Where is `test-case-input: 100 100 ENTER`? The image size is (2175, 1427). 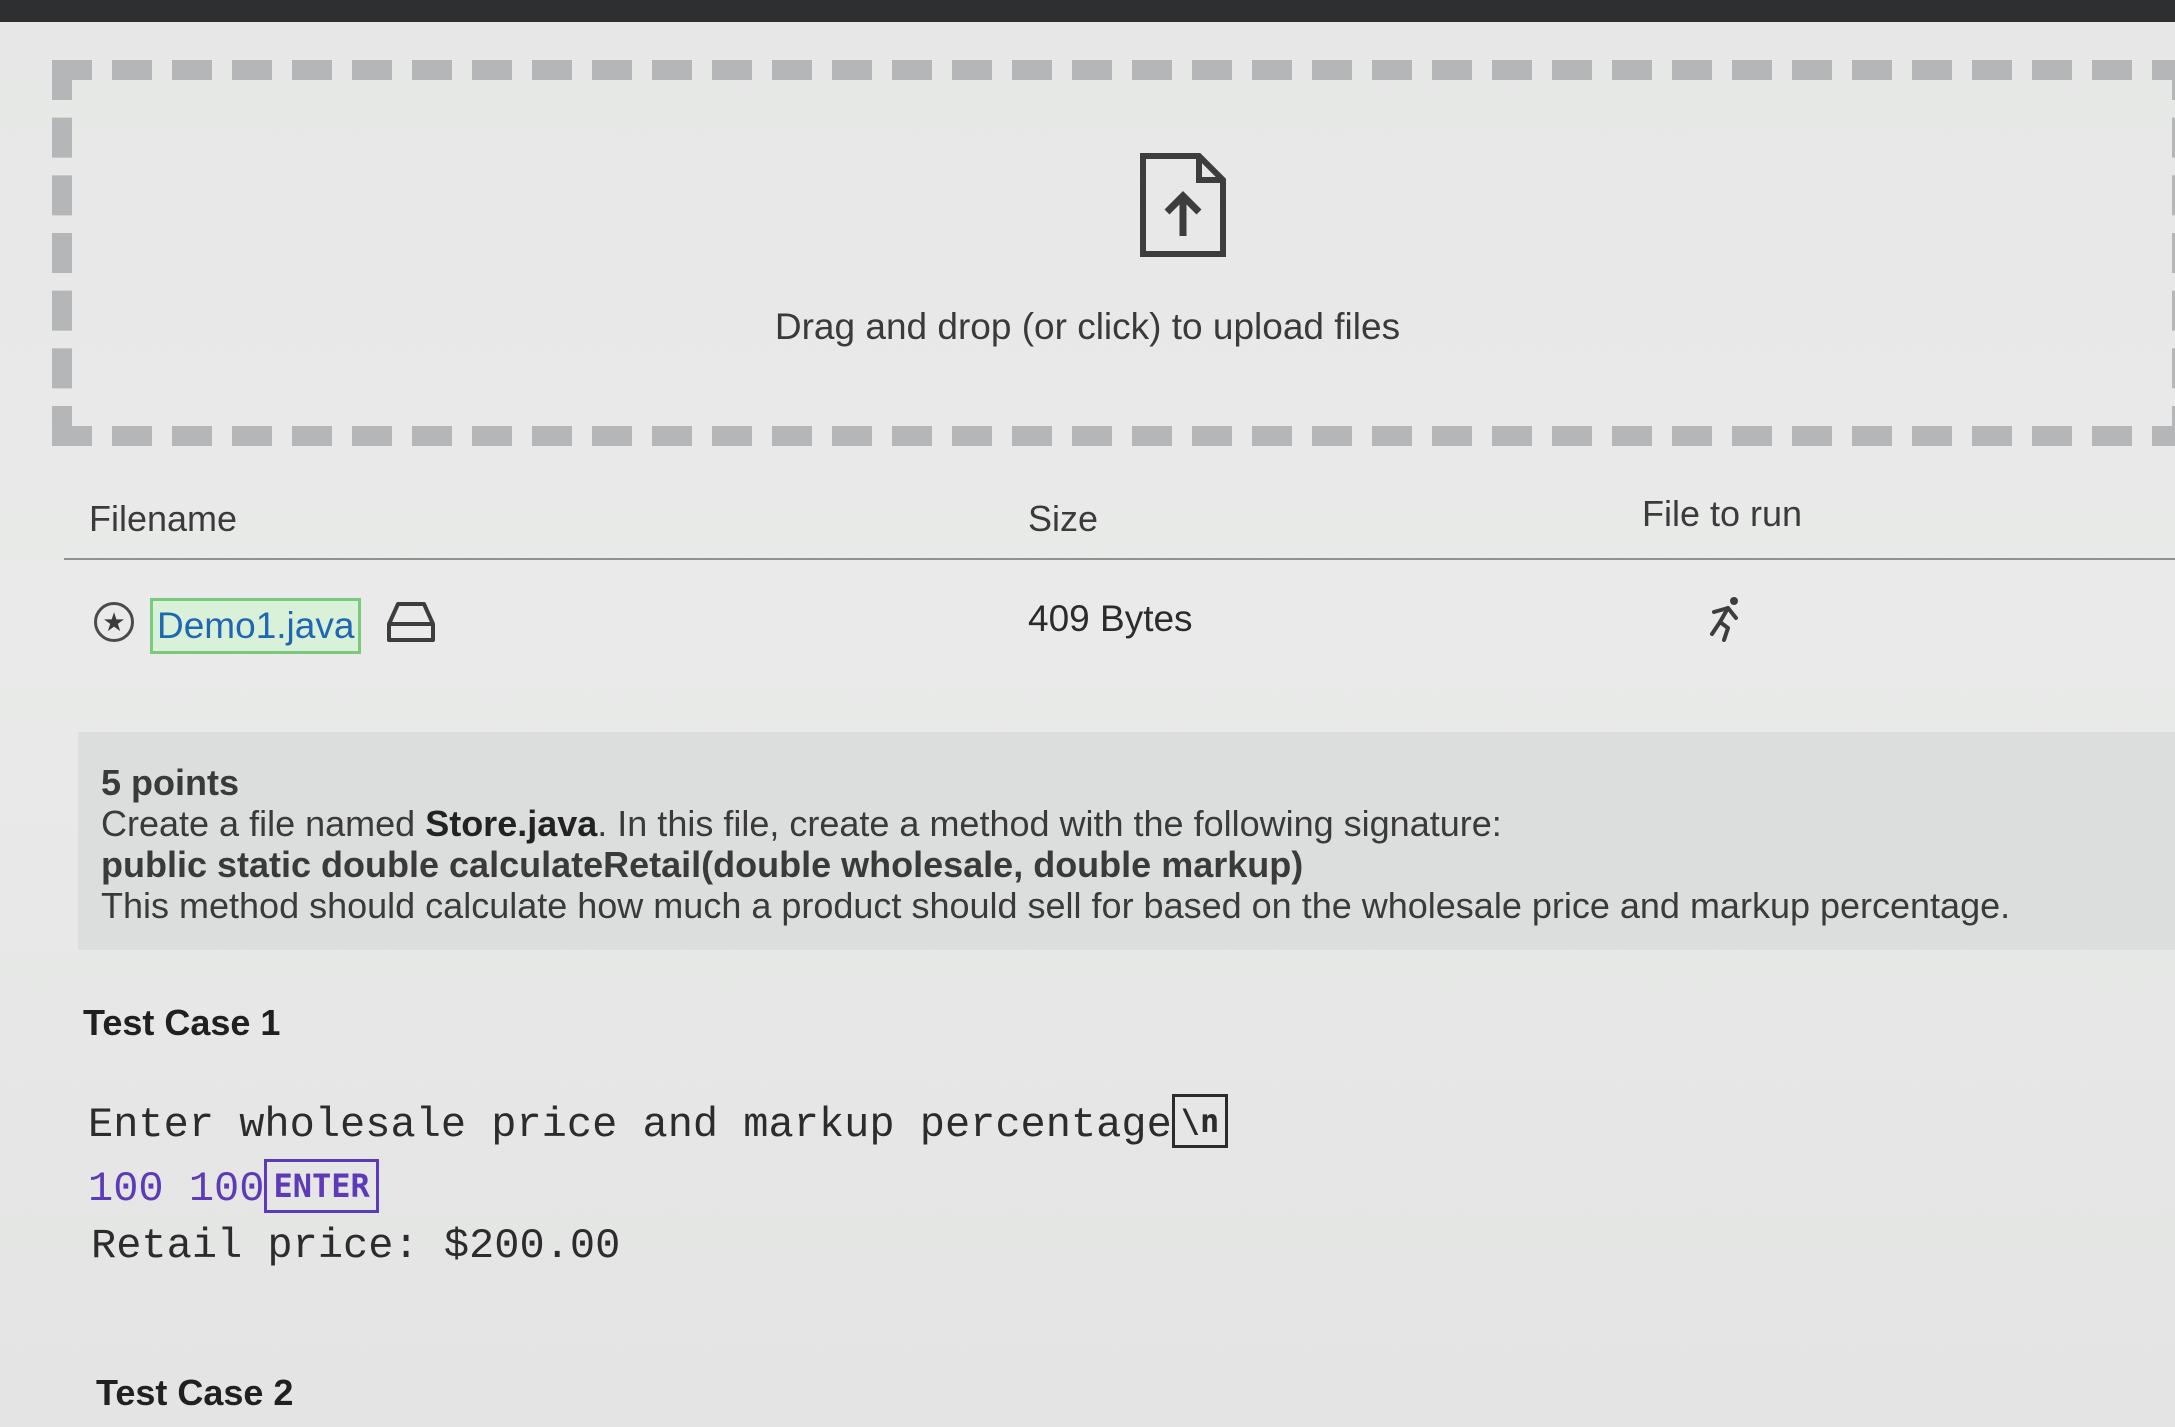
test-case-input: 100 100 ENTER is located at coordinates (233, 1187).